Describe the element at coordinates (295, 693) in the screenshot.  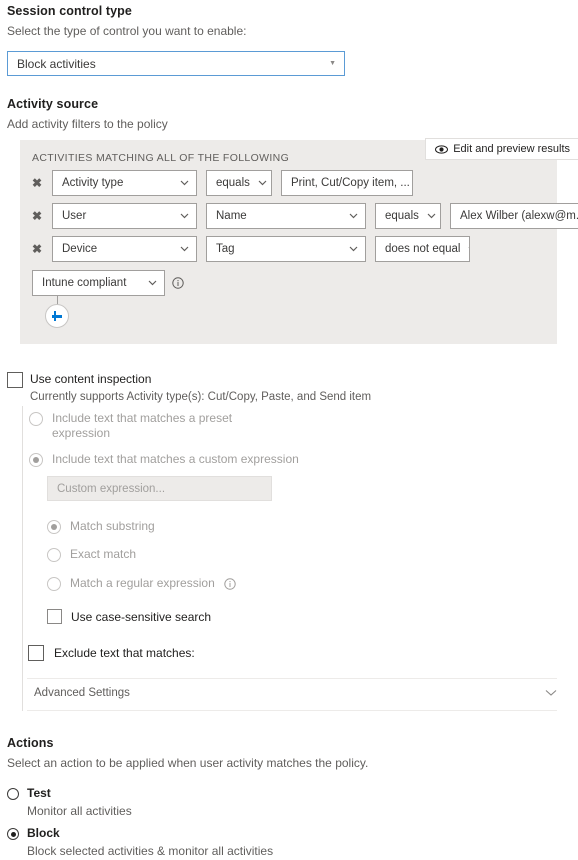
I see `advanced-settings-toggle: Advanced Settings` at that location.